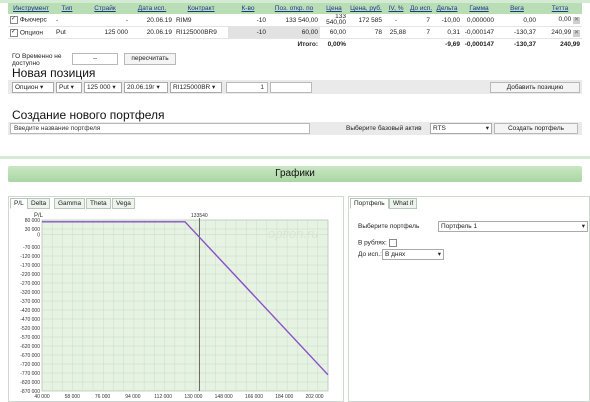 The height and width of the screenshot is (402, 590). Describe the element at coordinates (389, 226) in the screenshot. I see `portfolio-select-label: Выберите портфель` at that location.